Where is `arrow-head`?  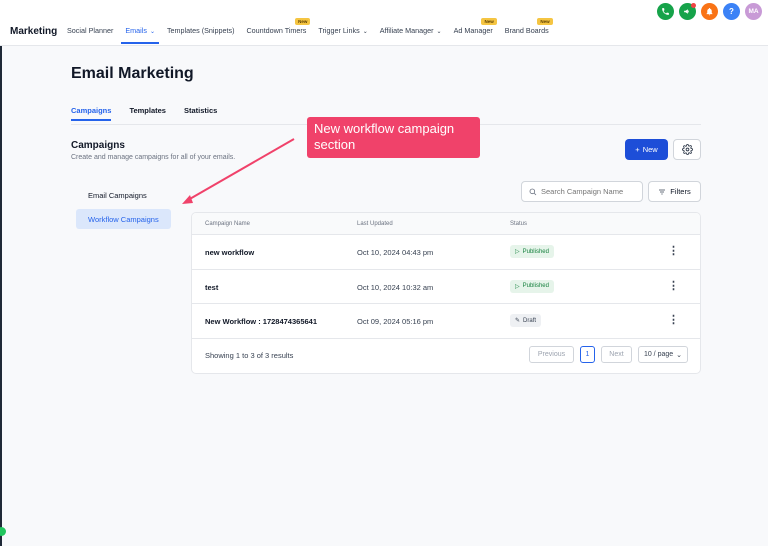
arrow-head is located at coordinates (187, 199).